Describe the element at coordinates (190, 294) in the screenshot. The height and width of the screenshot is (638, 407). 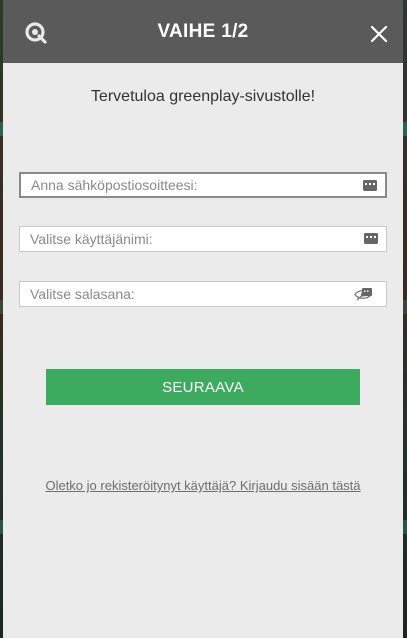
I see `password-field` at that location.